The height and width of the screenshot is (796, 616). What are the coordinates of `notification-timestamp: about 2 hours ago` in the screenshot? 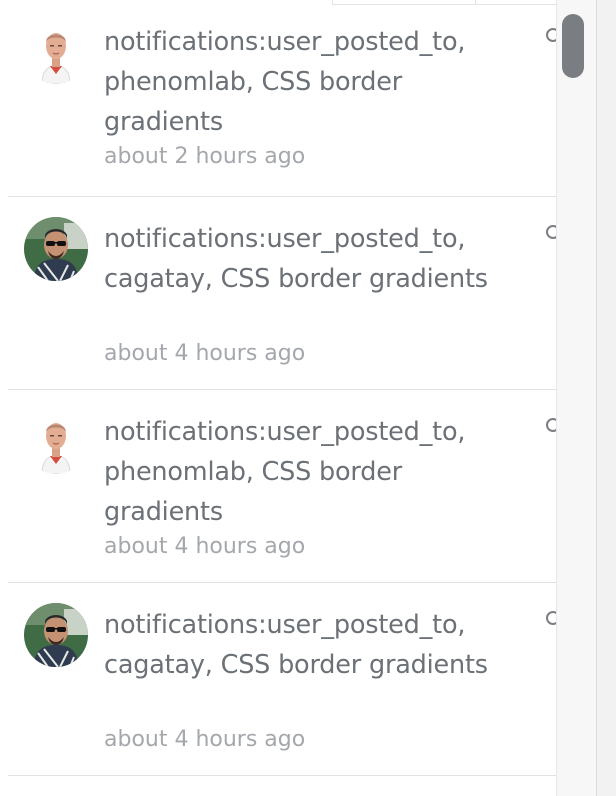 It's located at (205, 156).